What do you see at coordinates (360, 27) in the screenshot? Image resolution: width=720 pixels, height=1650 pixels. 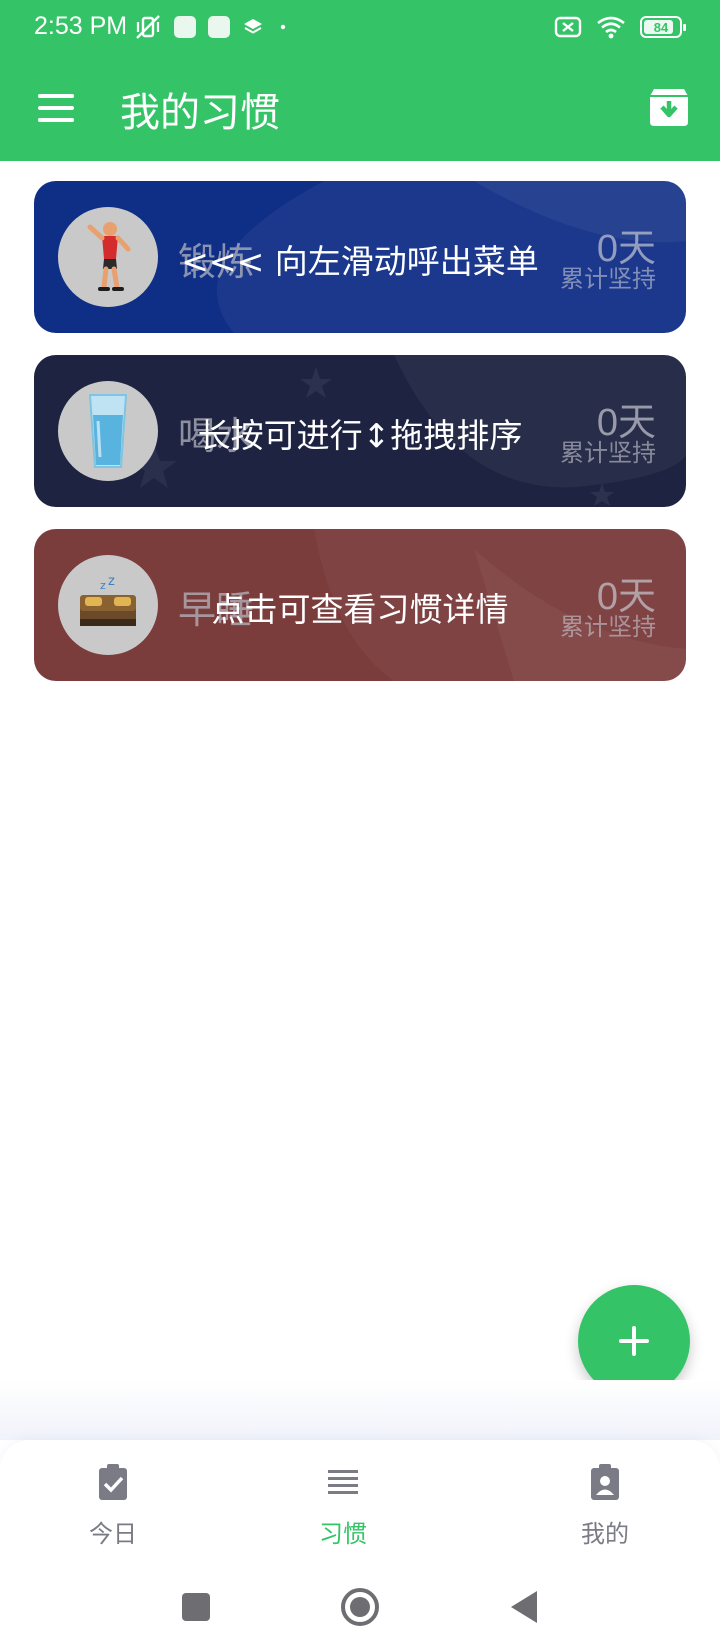 I see `status-bar: 2:53 PM 84` at bounding box center [360, 27].